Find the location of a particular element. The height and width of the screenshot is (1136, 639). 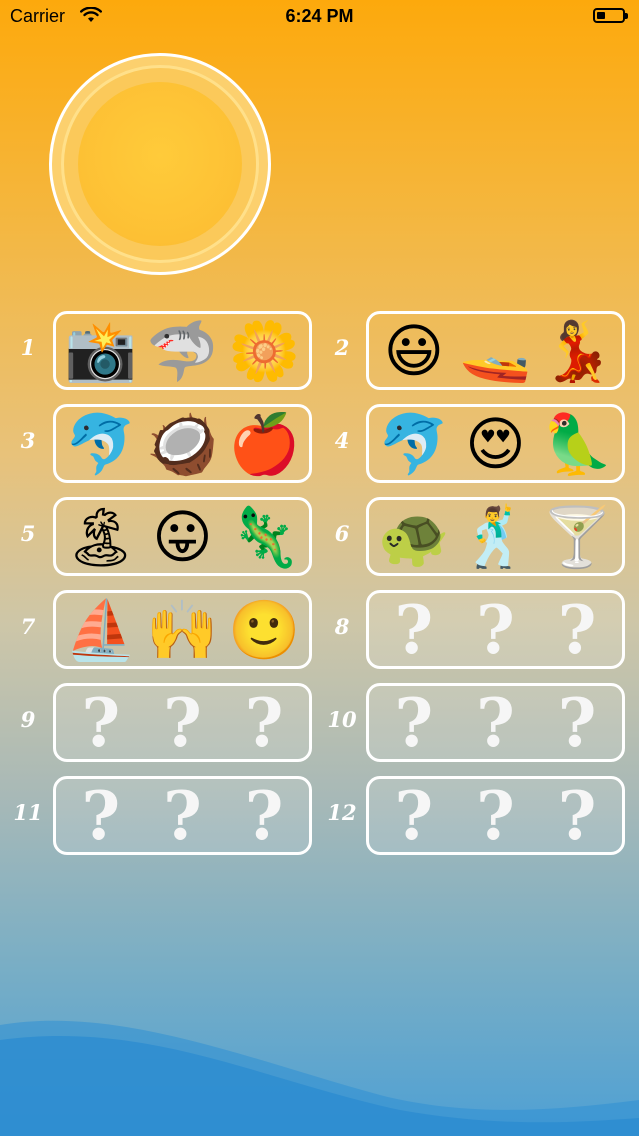

emoji-clue: 💃 is located at coordinates (577, 350).